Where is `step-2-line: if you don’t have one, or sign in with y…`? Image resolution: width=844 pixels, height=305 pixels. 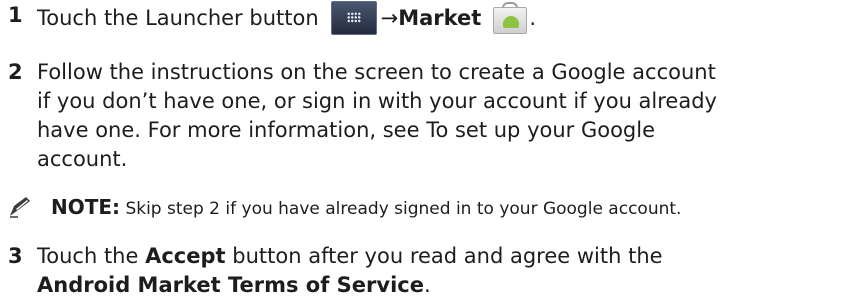 step-2-line: if you don’t have one, or sign in with y… is located at coordinates (377, 101).